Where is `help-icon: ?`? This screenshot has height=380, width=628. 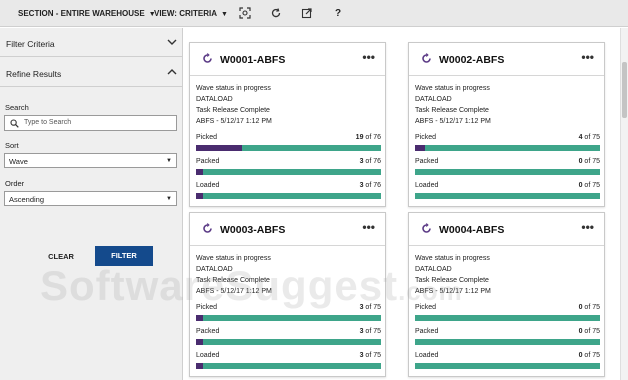
help-icon: ? is located at coordinates (338, 13).